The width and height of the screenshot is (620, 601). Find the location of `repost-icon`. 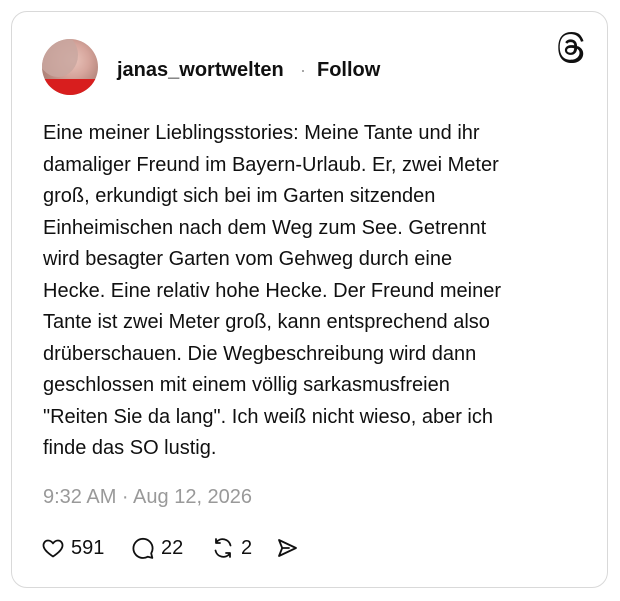

repost-icon is located at coordinates (223, 548).